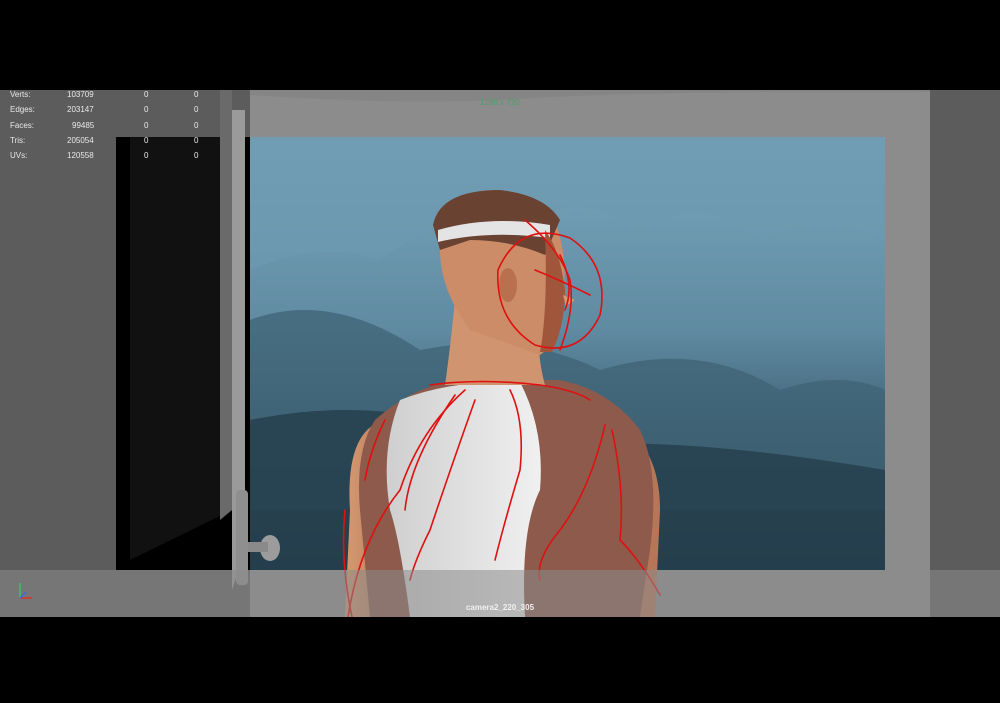  Describe the element at coordinates (500, 607) in the screenshot. I see `camera-name-label: camera2_220_305` at that location.